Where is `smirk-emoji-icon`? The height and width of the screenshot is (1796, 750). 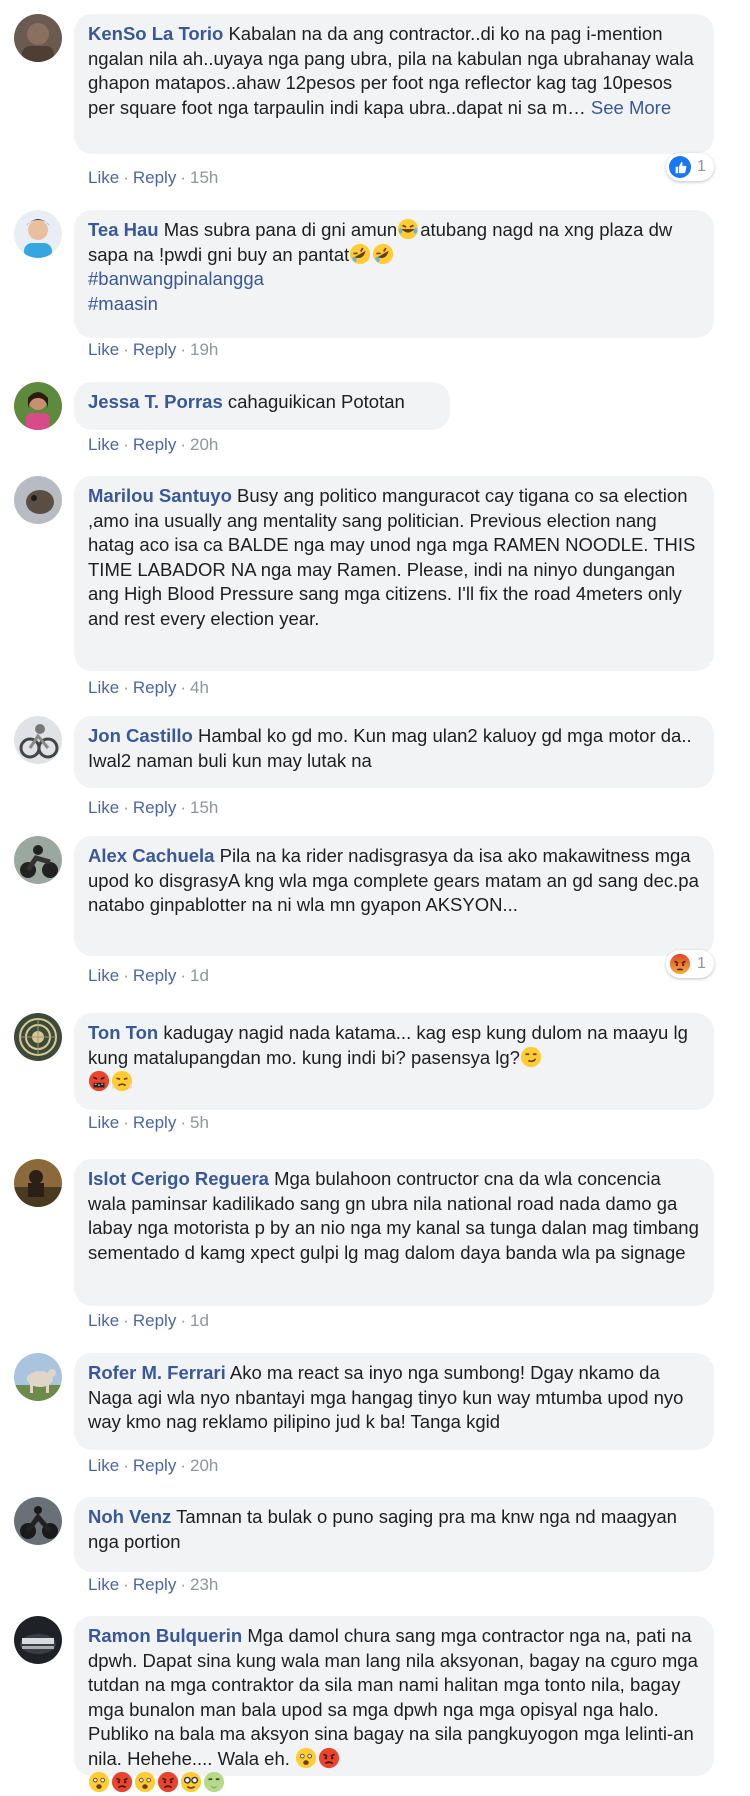
smirk-emoji-icon is located at coordinates (531, 1057).